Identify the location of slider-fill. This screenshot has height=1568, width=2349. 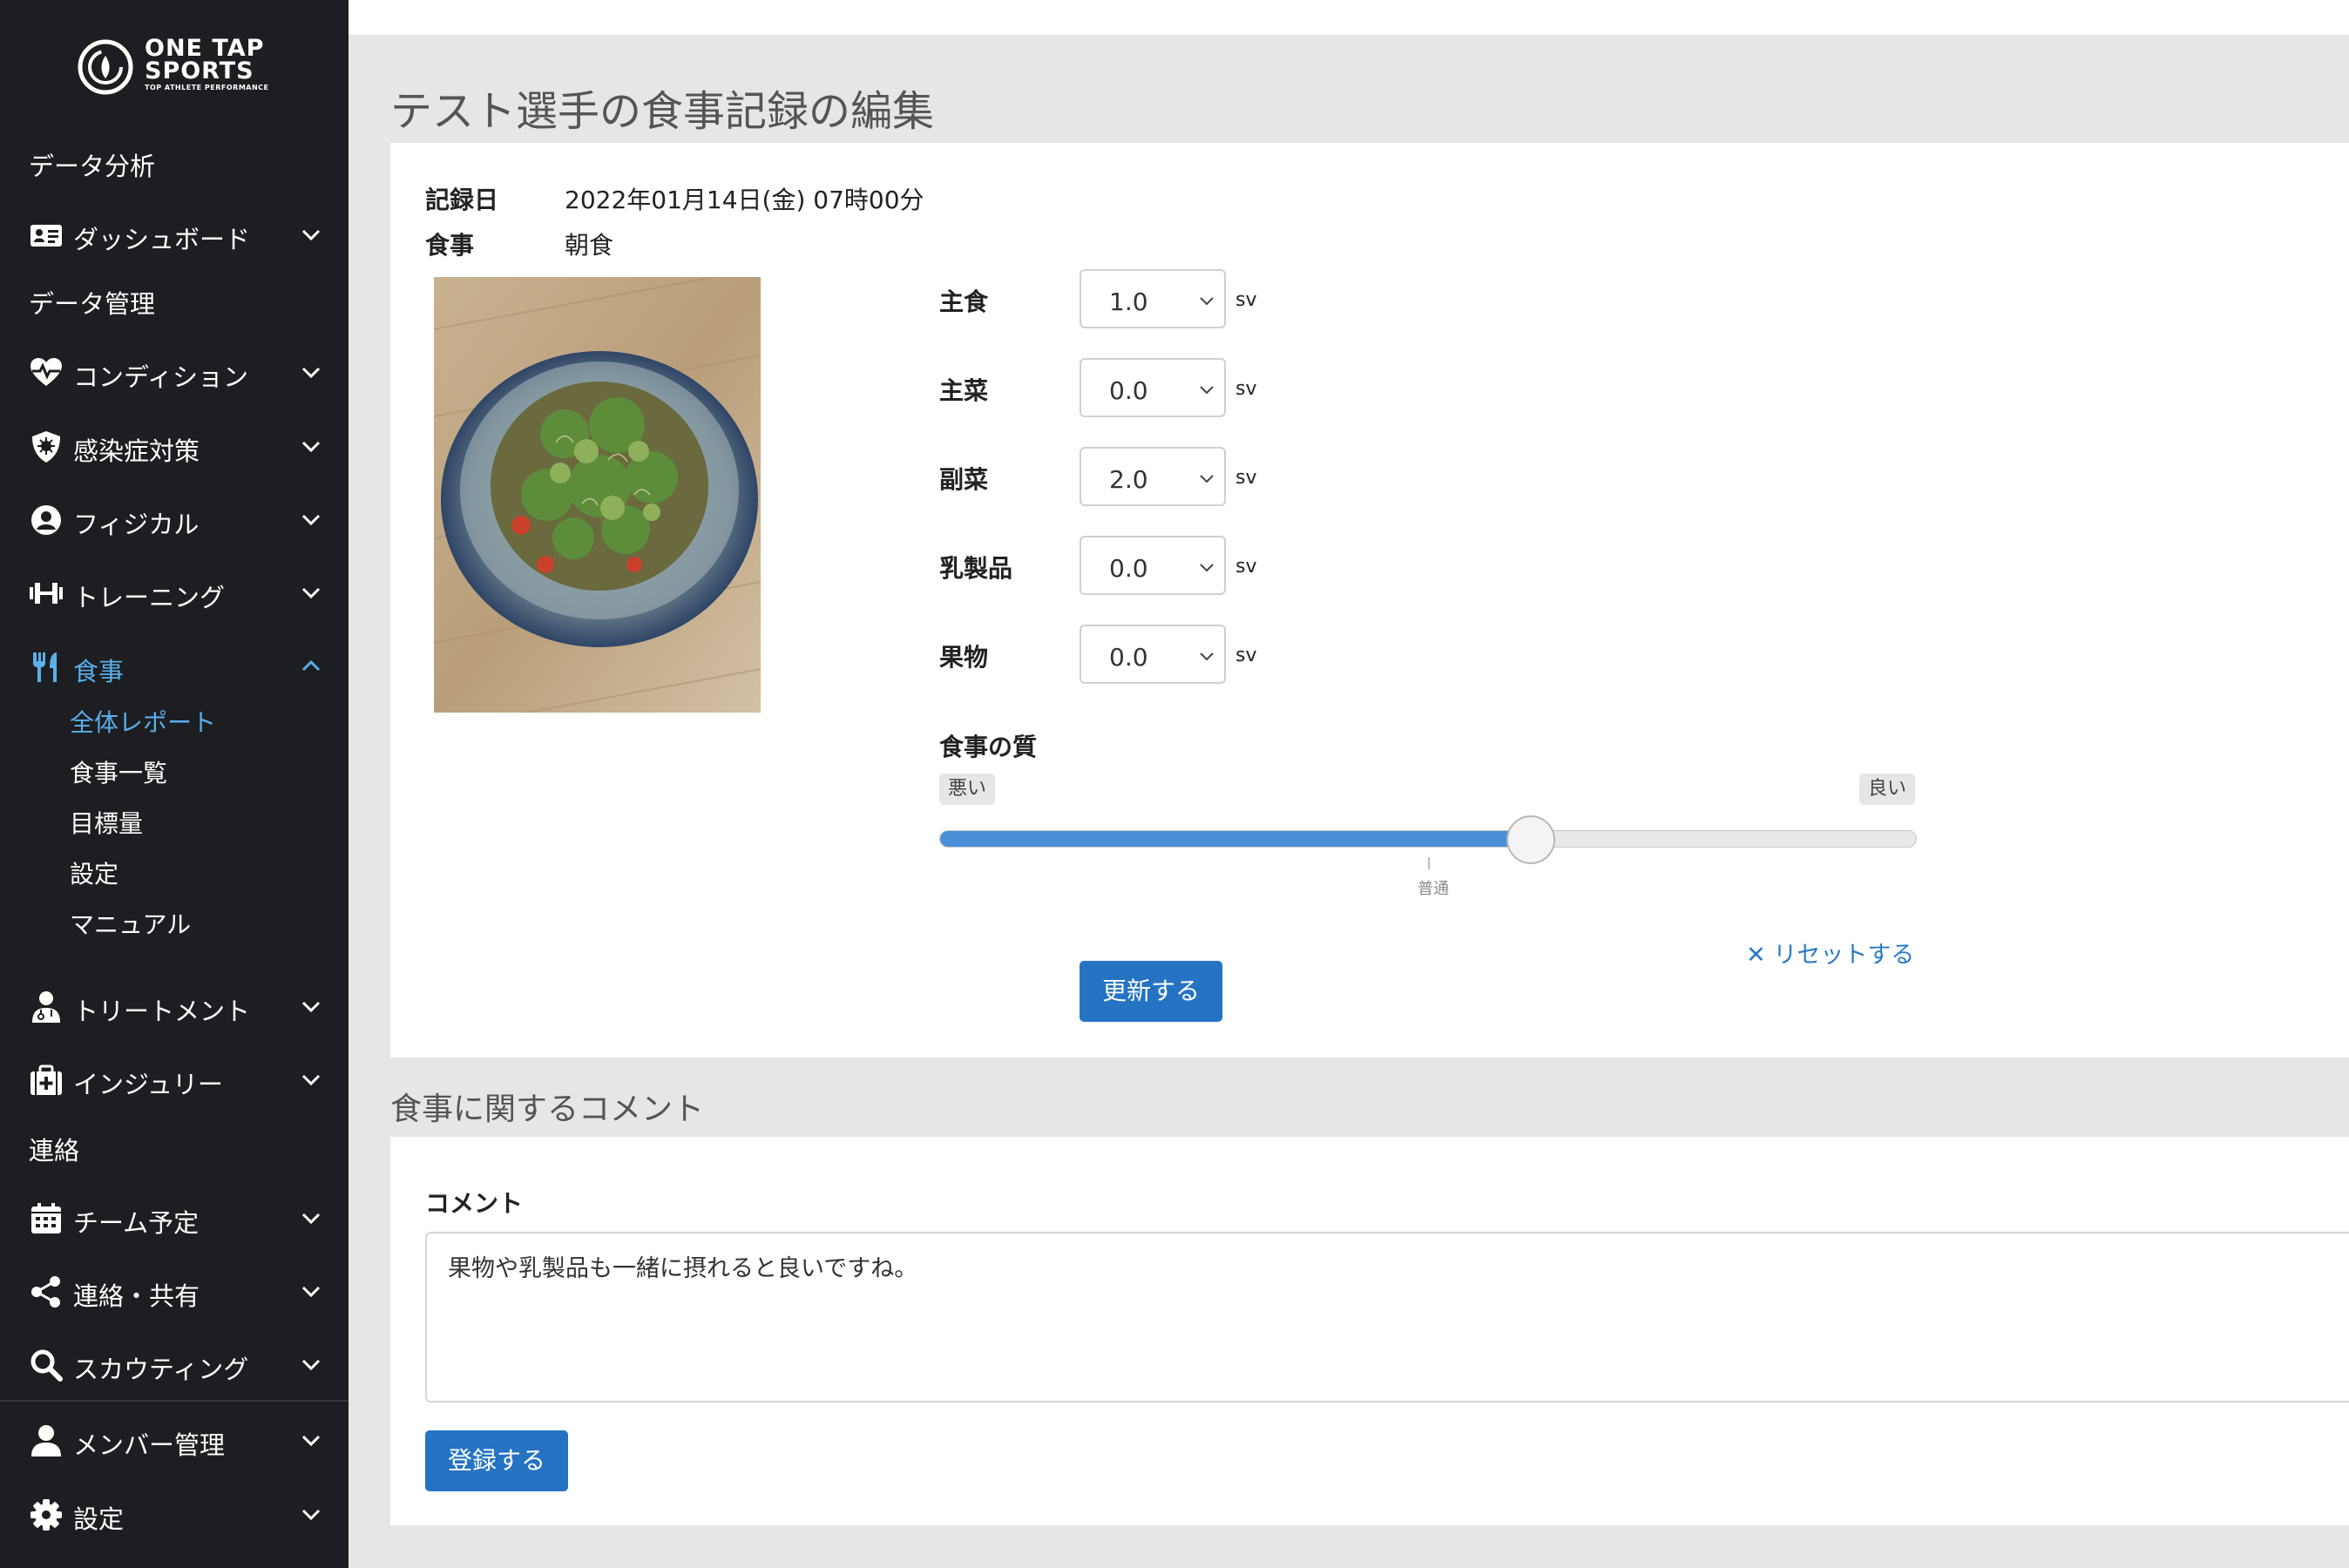
(1236, 839).